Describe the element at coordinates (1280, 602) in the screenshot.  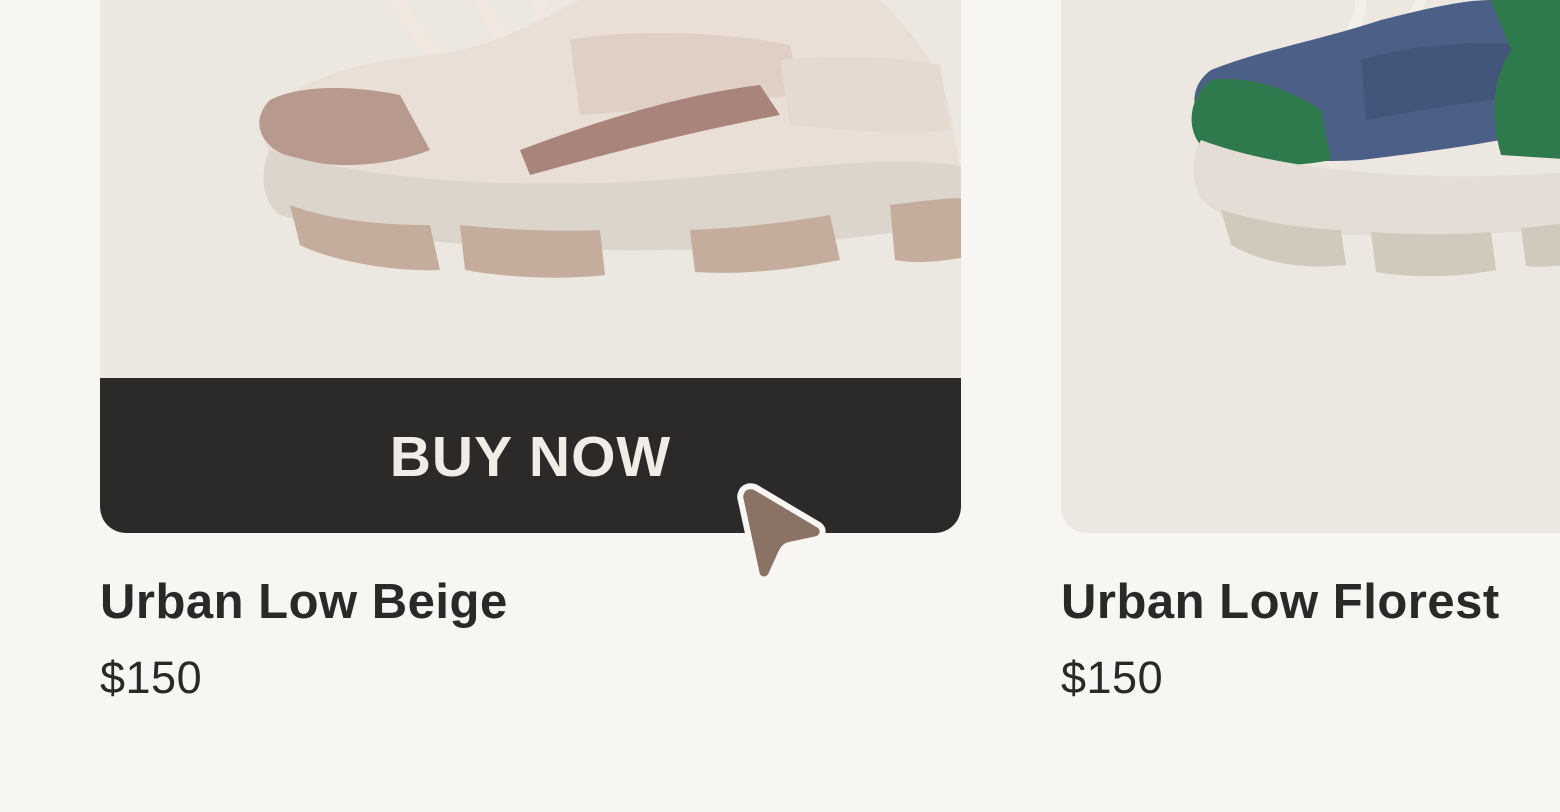
I see `product-name: Urban Low Florest` at that location.